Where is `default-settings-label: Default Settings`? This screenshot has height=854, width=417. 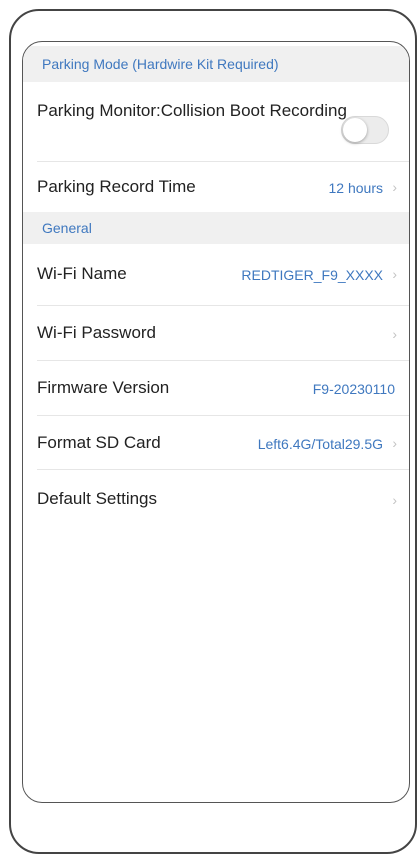 default-settings-label: Default Settings is located at coordinates (97, 498).